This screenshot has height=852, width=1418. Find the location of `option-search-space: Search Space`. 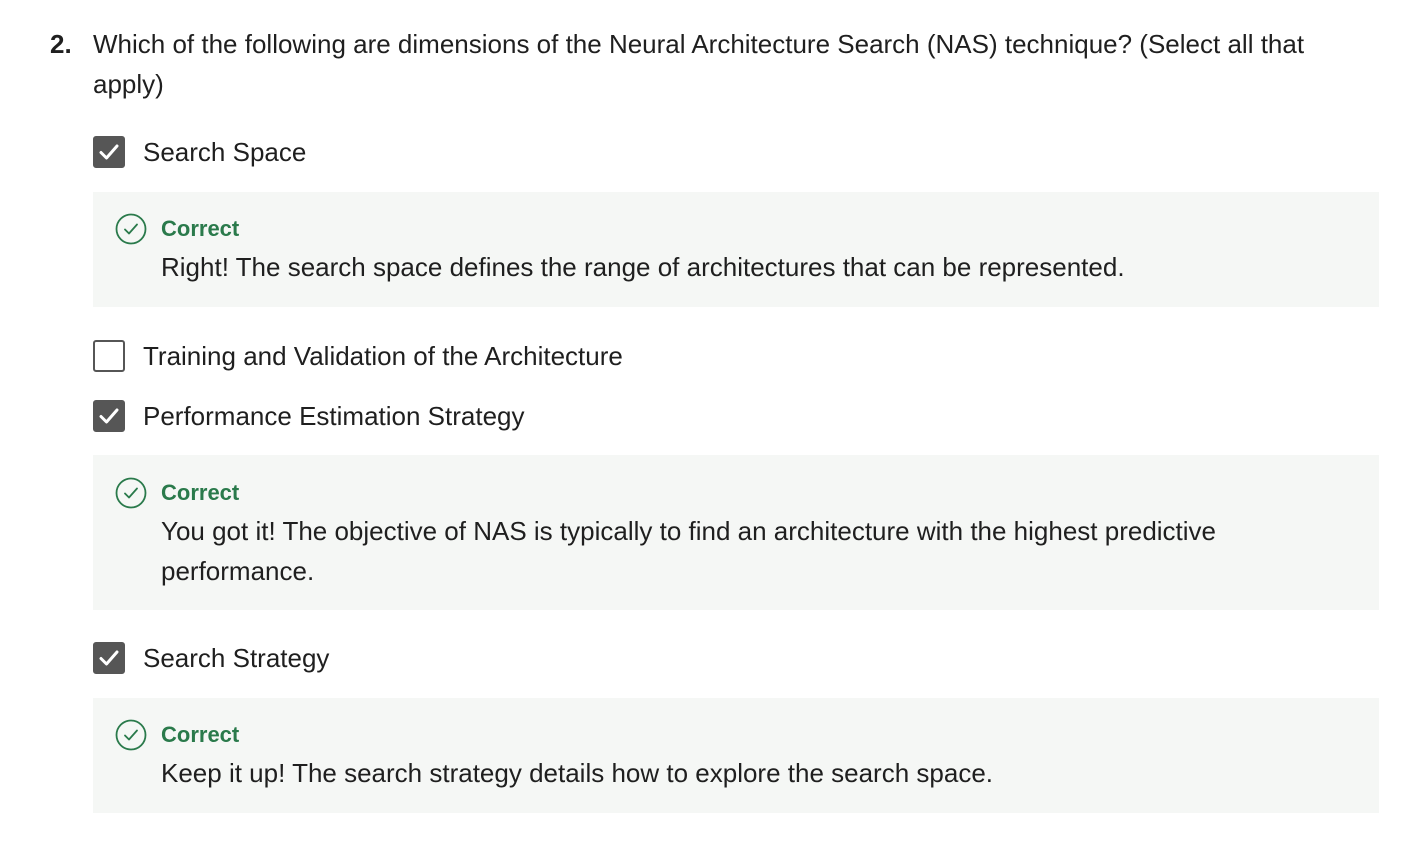

option-search-space: Search Space is located at coordinates (199, 152).